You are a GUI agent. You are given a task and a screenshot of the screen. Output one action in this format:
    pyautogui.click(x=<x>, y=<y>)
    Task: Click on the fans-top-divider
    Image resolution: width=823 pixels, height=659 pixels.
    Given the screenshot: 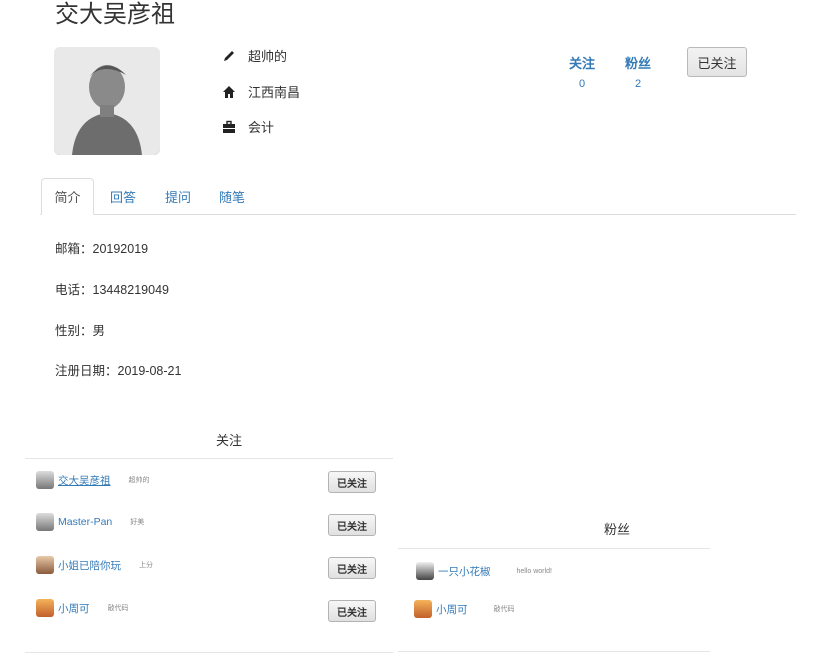 What is the action you would take?
    pyautogui.click(x=554, y=548)
    